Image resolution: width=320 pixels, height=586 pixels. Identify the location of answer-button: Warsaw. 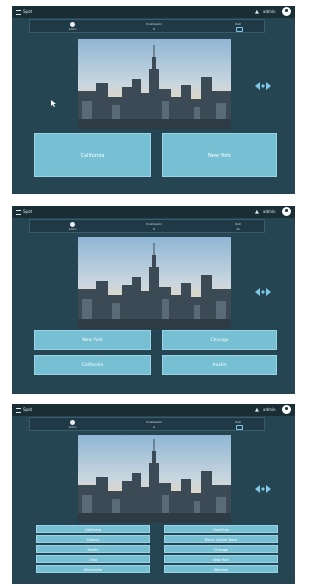
(221, 569).